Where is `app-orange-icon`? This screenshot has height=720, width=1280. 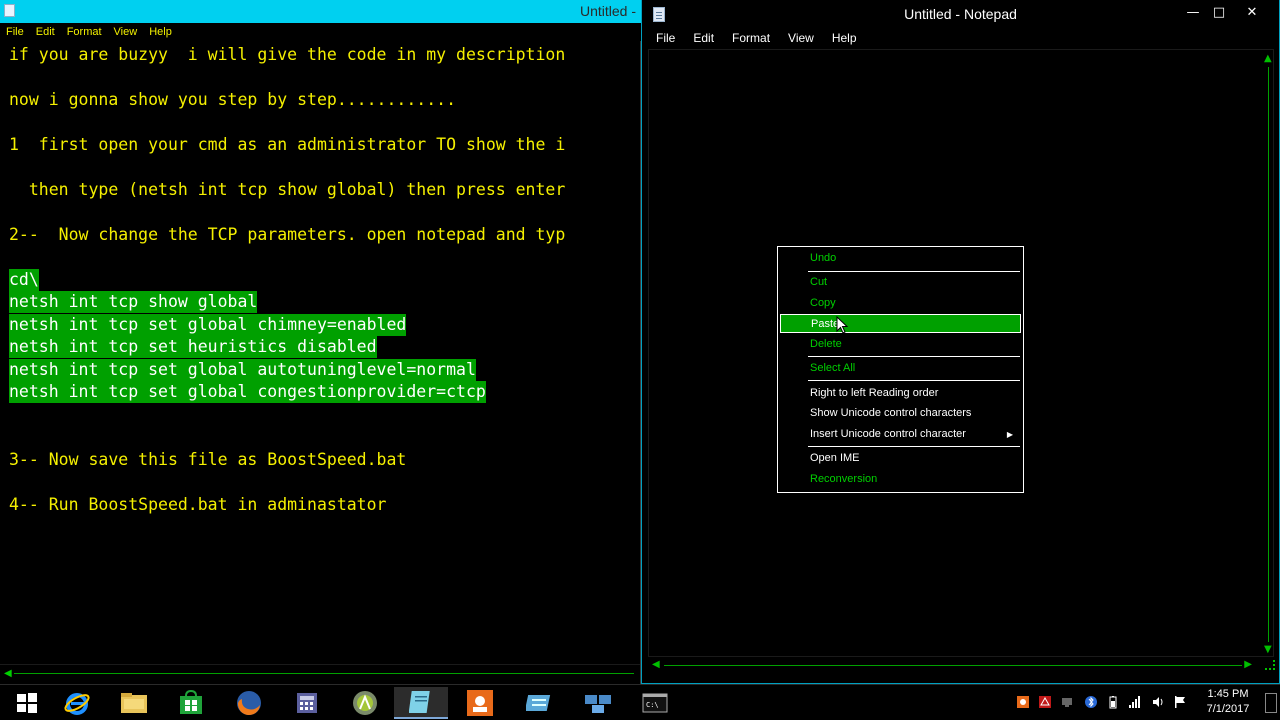
app-orange-icon is located at coordinates (480, 703).